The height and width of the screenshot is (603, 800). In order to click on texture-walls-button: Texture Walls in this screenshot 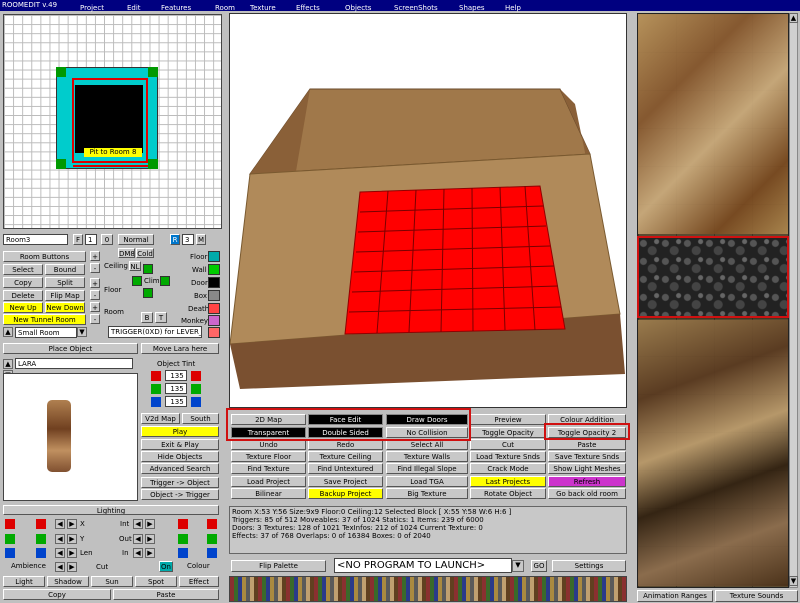, I will do `click(427, 456)`.